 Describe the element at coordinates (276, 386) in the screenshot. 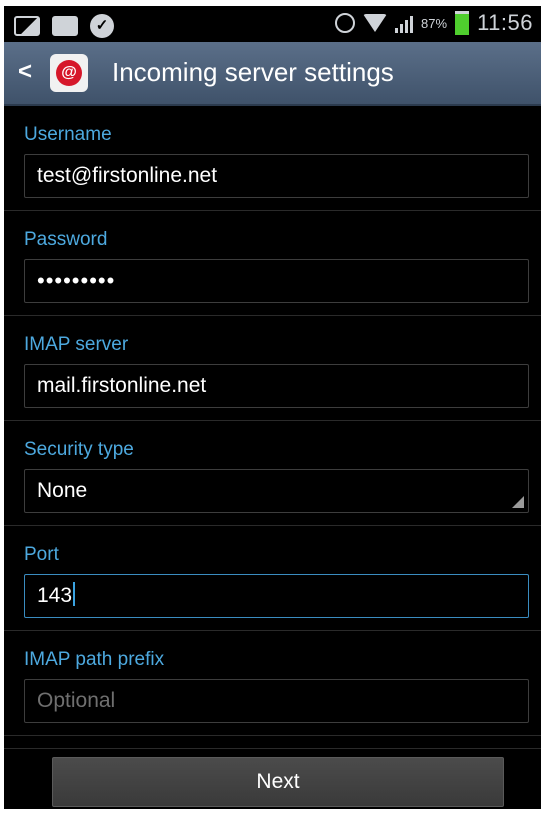

I see `imap-server-field: mail.firstonline.net` at that location.